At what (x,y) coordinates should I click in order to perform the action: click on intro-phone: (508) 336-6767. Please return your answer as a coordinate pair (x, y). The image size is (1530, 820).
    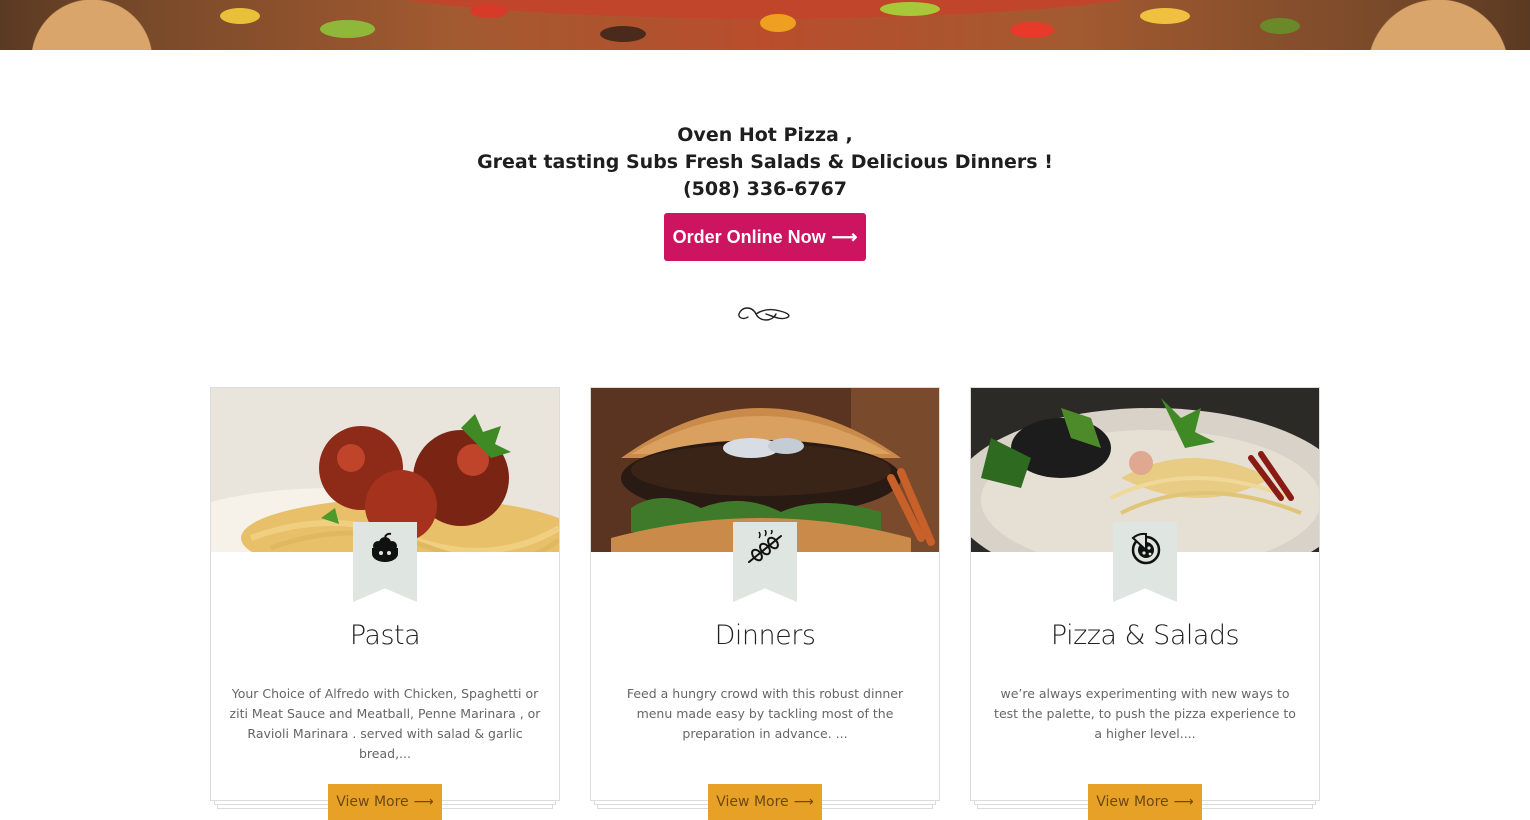
    Looking at the image, I should click on (765, 189).